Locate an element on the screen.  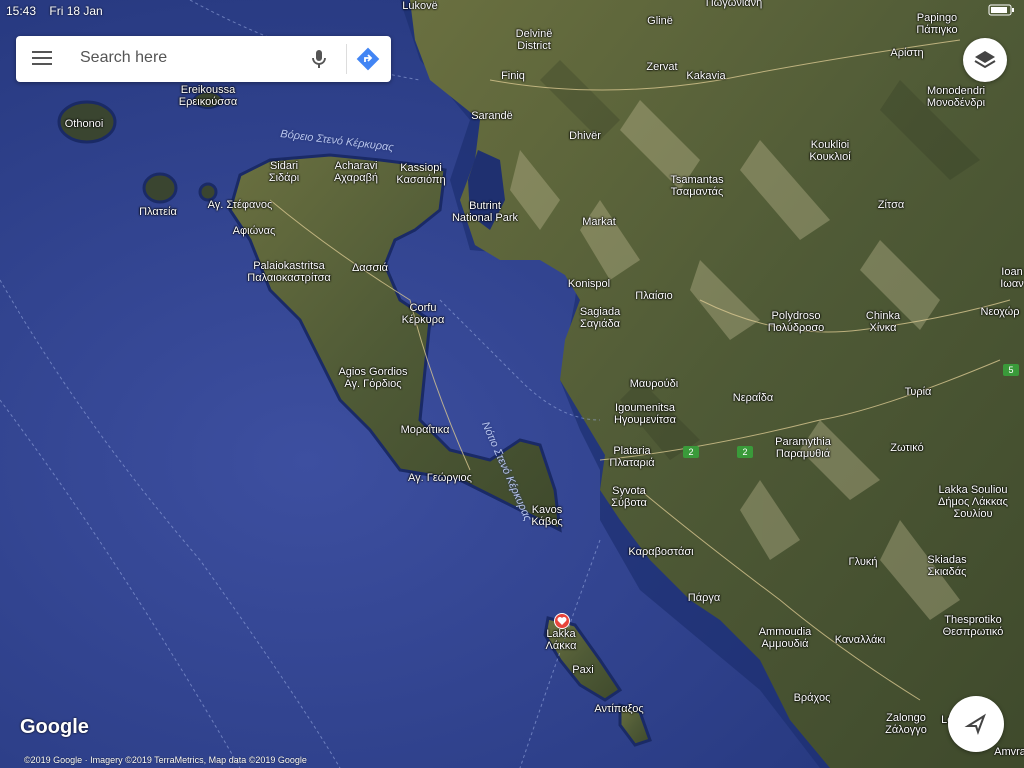
place-label-papingo: Papingo Πάπιγκο is located at coordinates (936, 24).